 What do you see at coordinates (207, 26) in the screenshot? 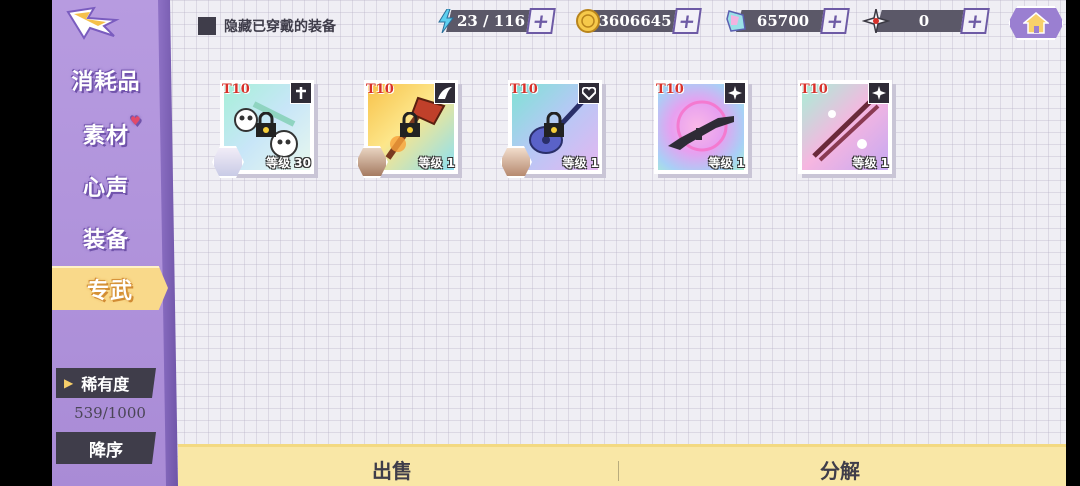
I see `hide-worn-checkbox` at bounding box center [207, 26].